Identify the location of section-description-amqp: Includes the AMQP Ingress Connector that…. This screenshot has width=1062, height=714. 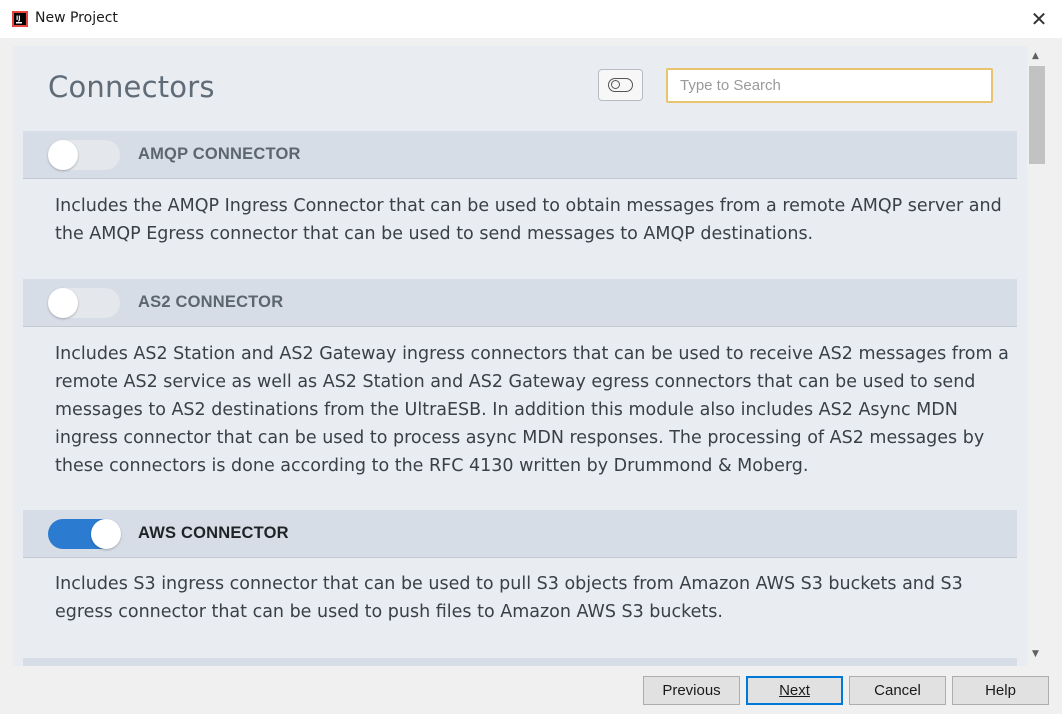
(528, 220).